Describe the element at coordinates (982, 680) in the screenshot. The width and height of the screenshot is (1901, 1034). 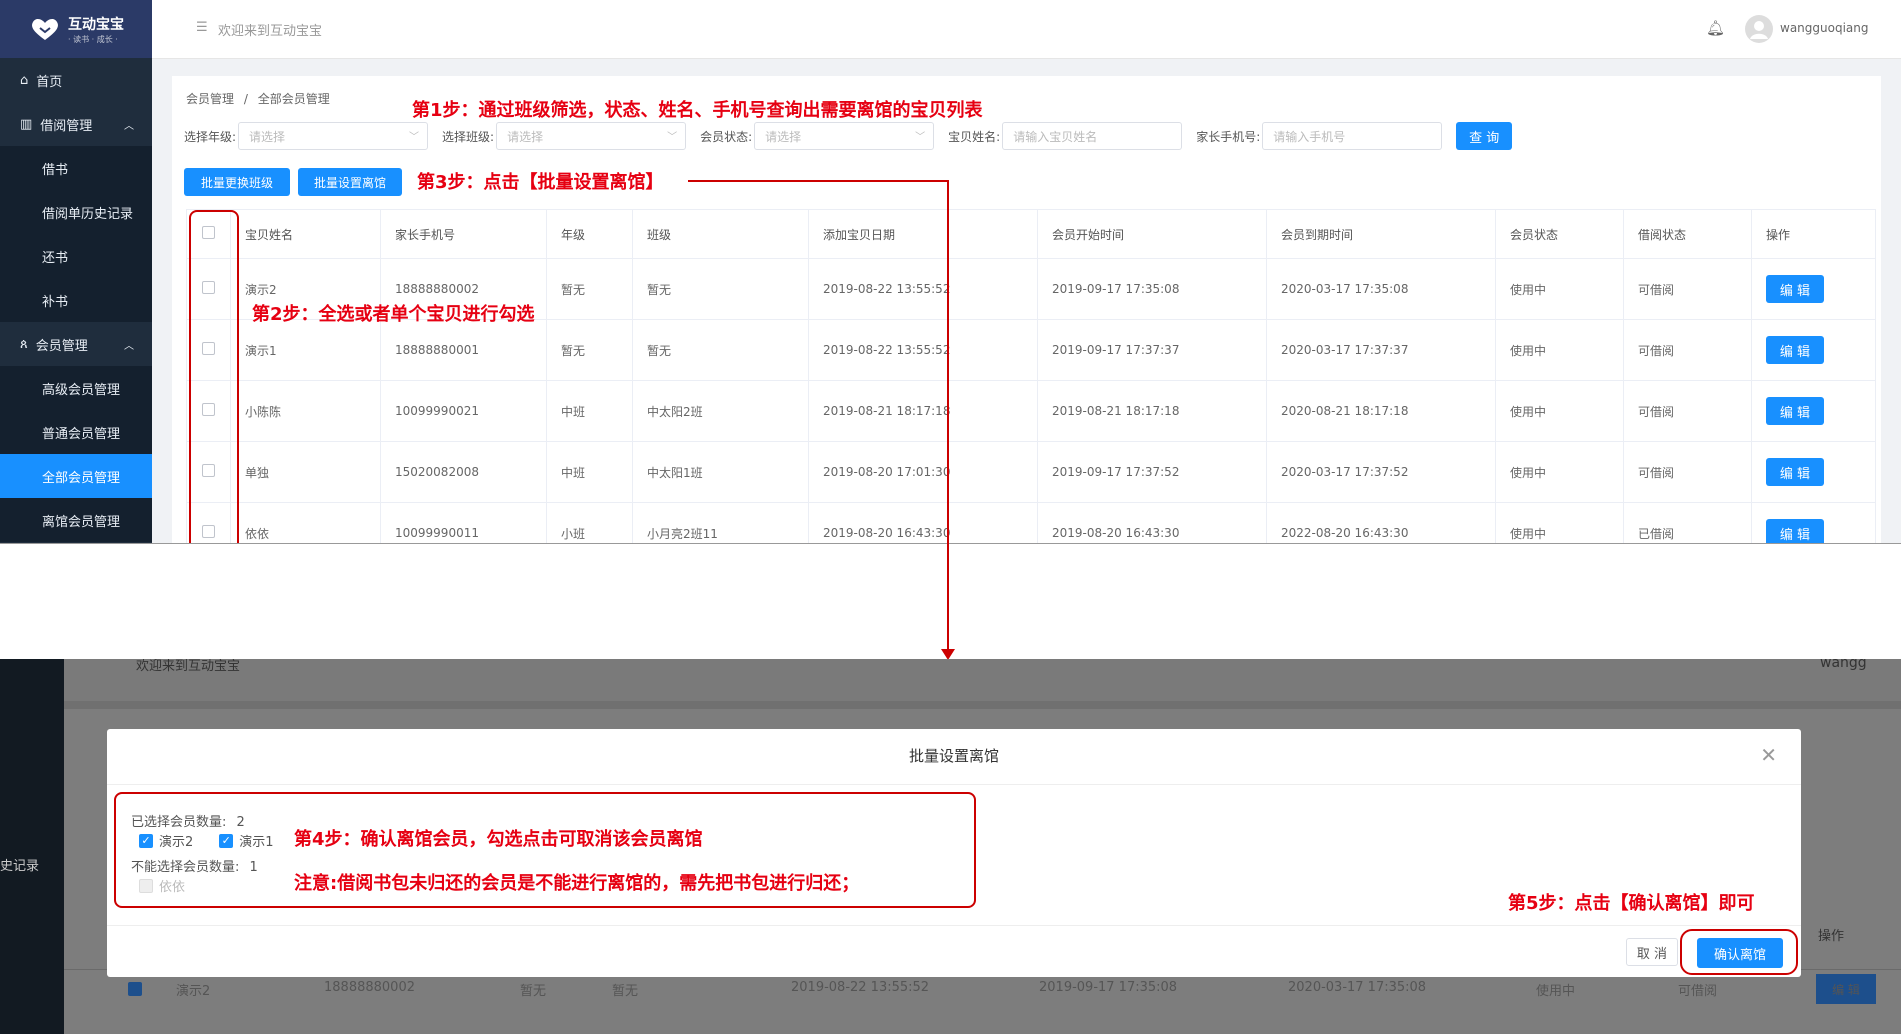
I see `dimmed-topbar: 欢迎来到互动宝宝 wangg` at that location.